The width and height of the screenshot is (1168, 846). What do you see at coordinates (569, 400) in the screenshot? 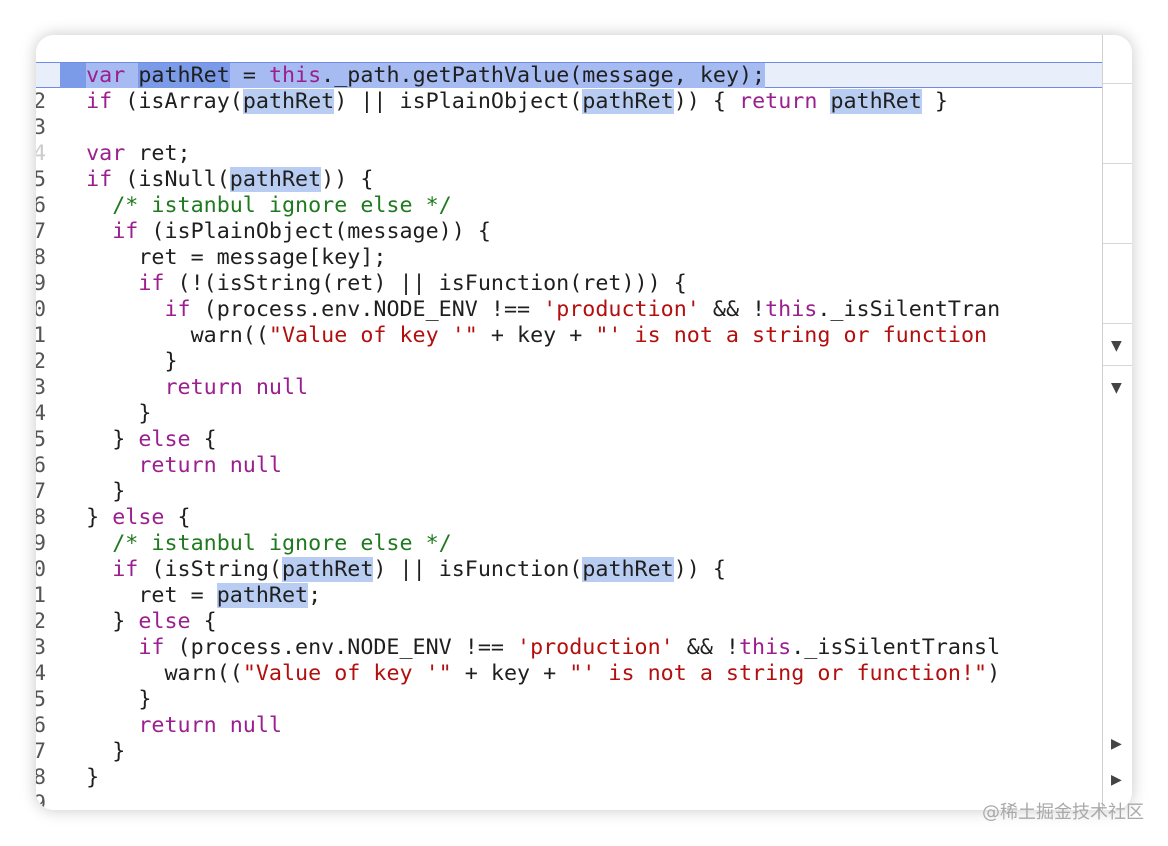
I see `code-line: 4 return null` at bounding box center [569, 400].